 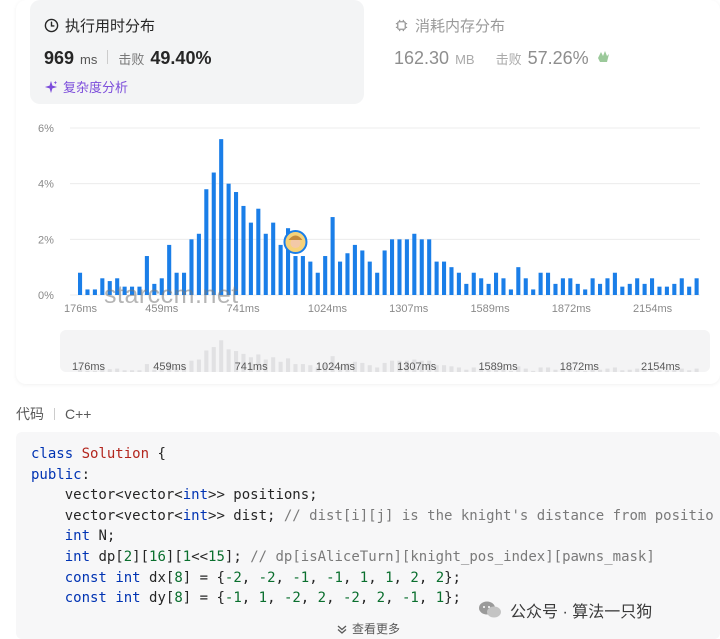 What do you see at coordinates (381, 598) in the screenshot?
I see `code-token: 2` at bounding box center [381, 598].